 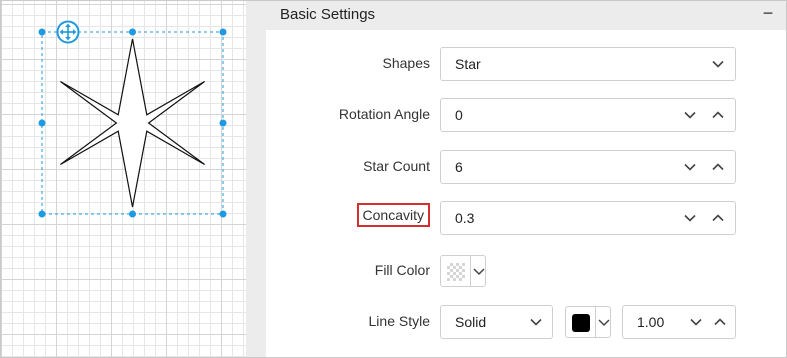 I want to click on panel-title: Basic Settings, so click(x=328, y=14).